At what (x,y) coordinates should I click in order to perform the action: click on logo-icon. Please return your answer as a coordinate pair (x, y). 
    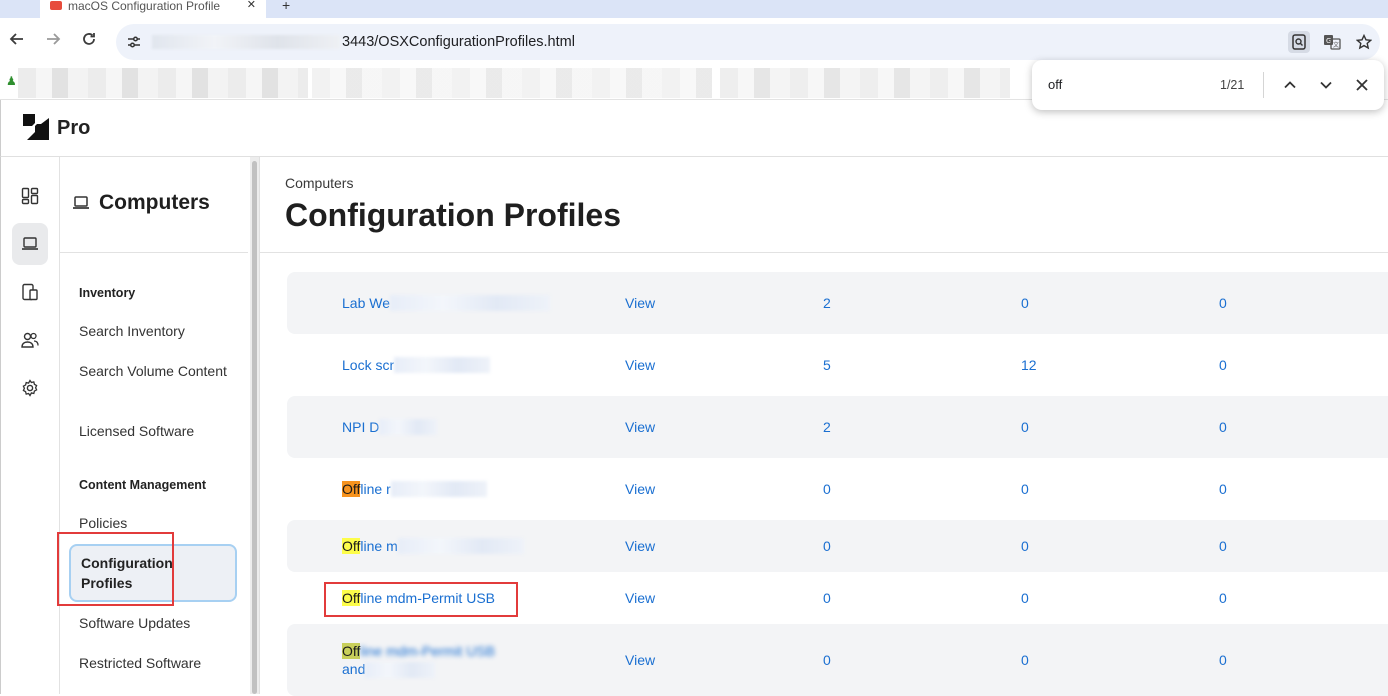
    Looking at the image, I should click on (36, 127).